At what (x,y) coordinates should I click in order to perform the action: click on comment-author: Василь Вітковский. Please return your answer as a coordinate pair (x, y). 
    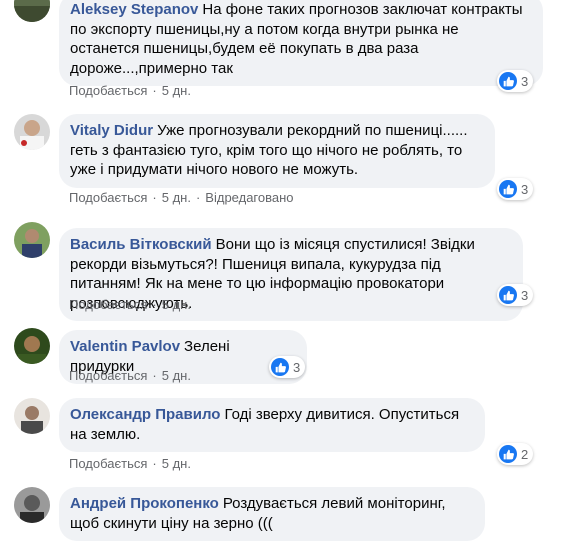
    Looking at the image, I should click on (141, 244).